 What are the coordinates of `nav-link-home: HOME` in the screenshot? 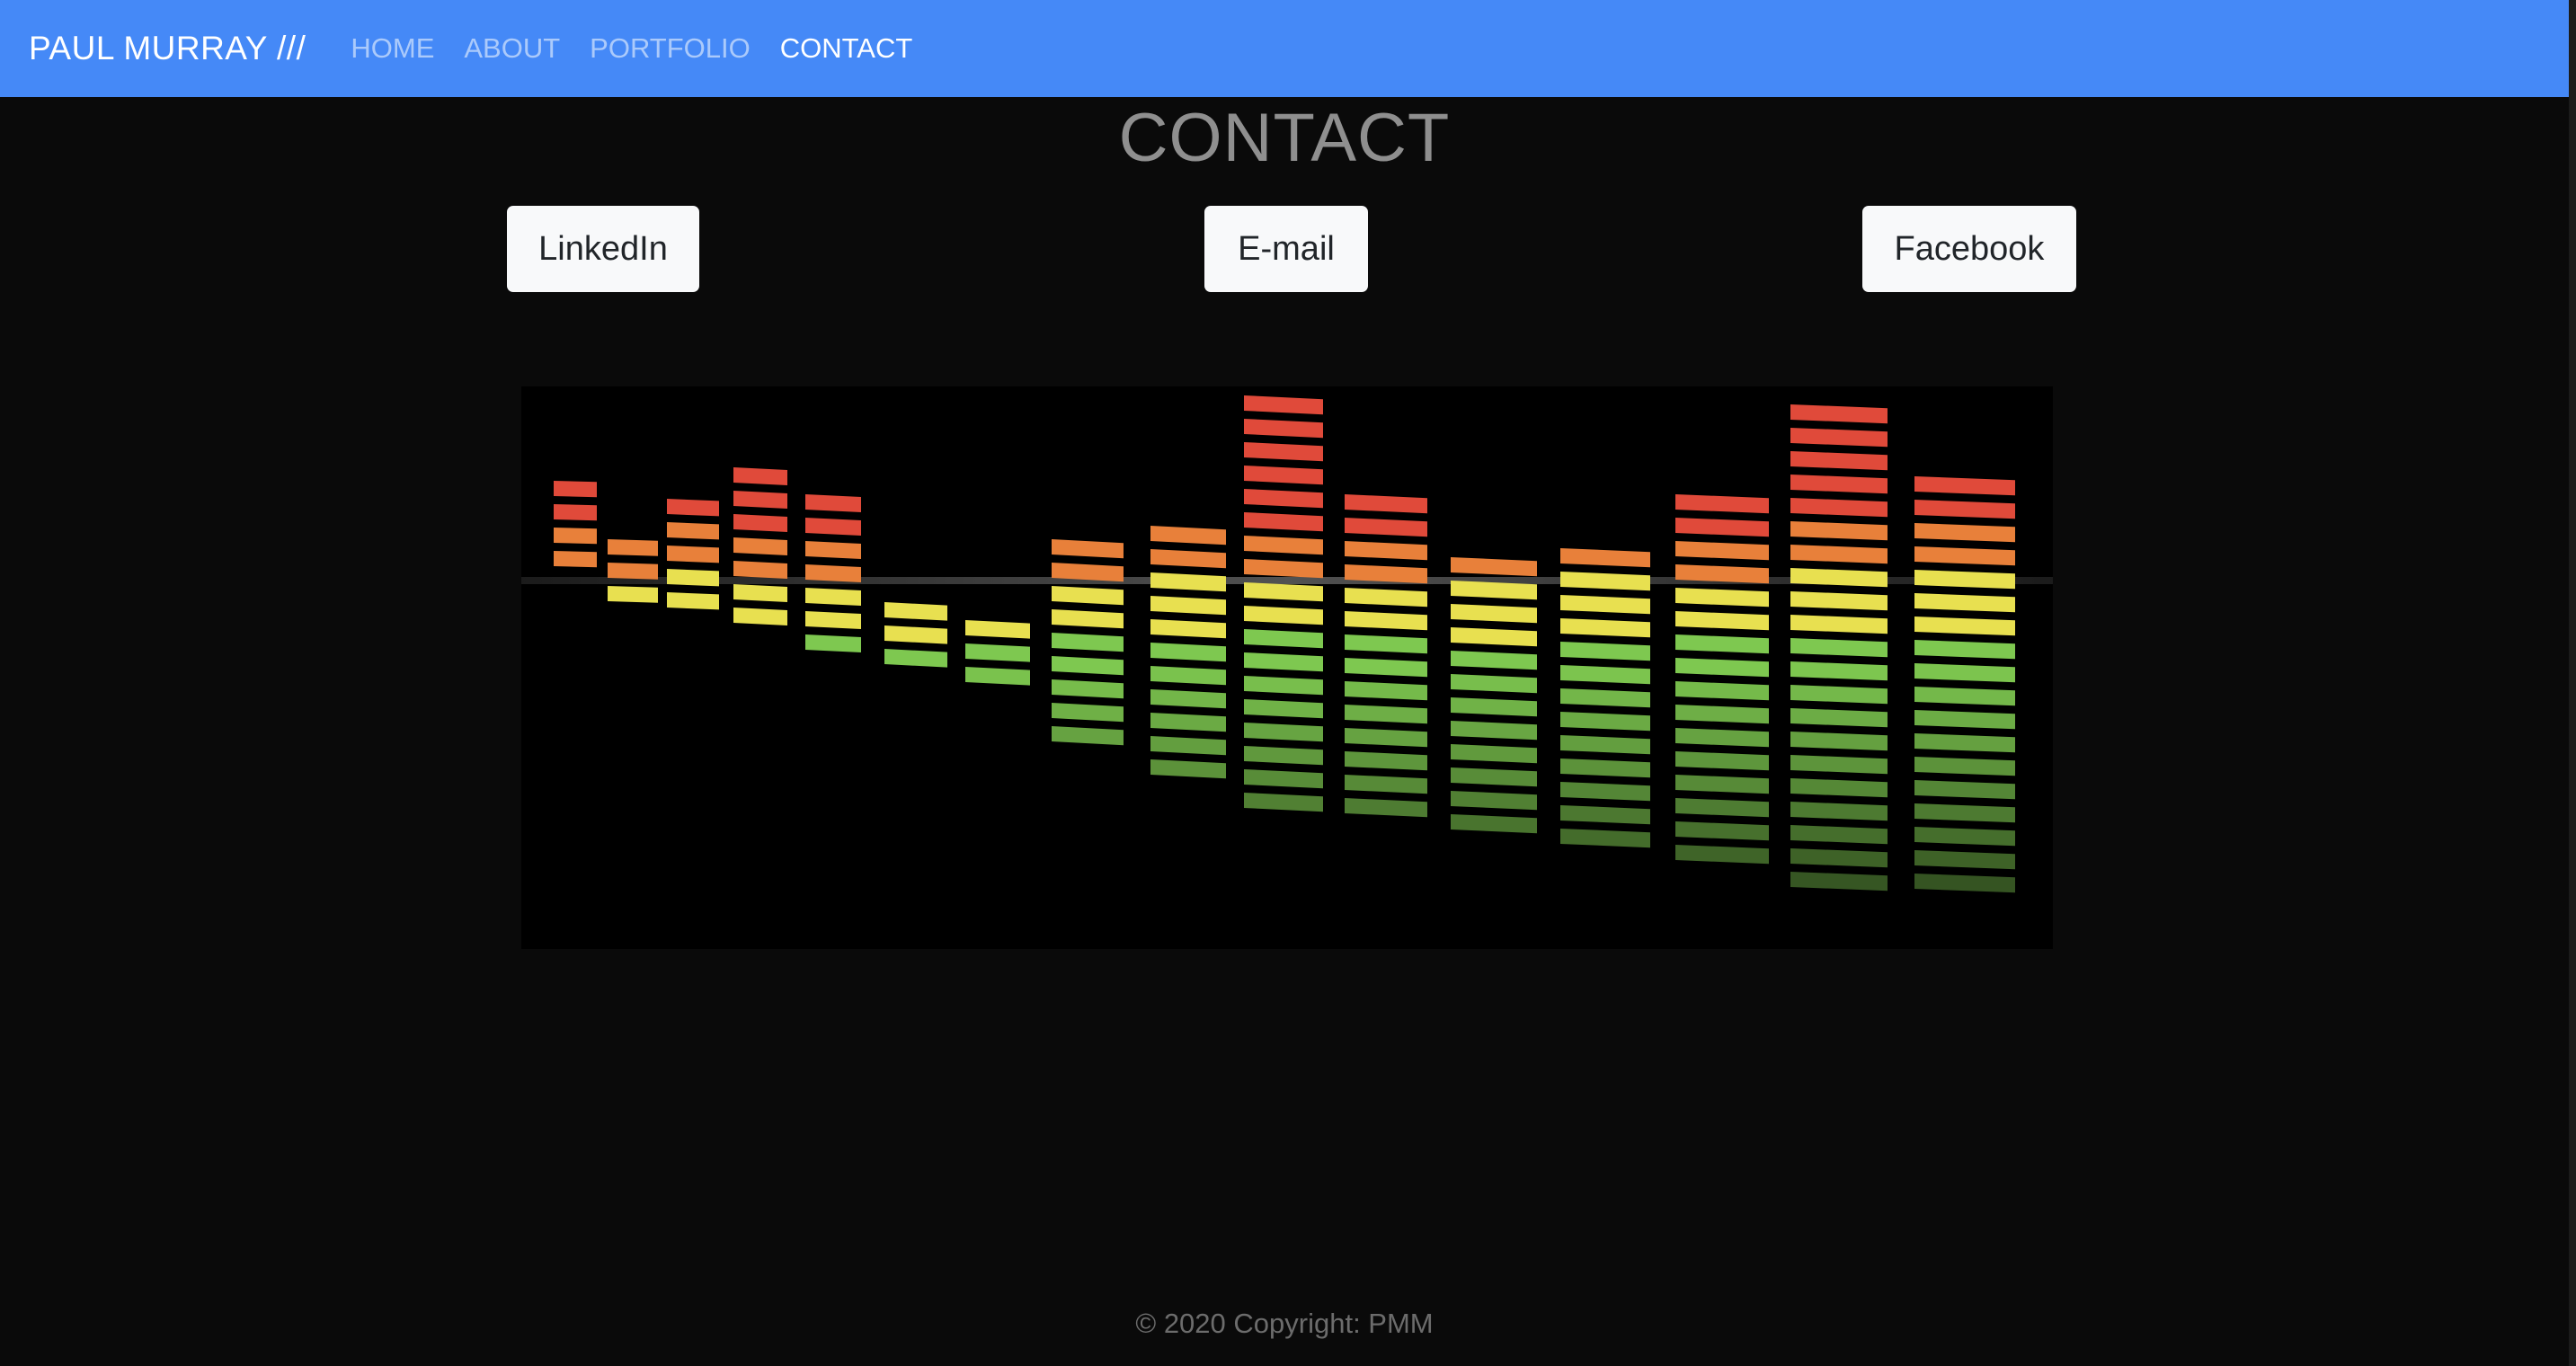 It's located at (392, 48).